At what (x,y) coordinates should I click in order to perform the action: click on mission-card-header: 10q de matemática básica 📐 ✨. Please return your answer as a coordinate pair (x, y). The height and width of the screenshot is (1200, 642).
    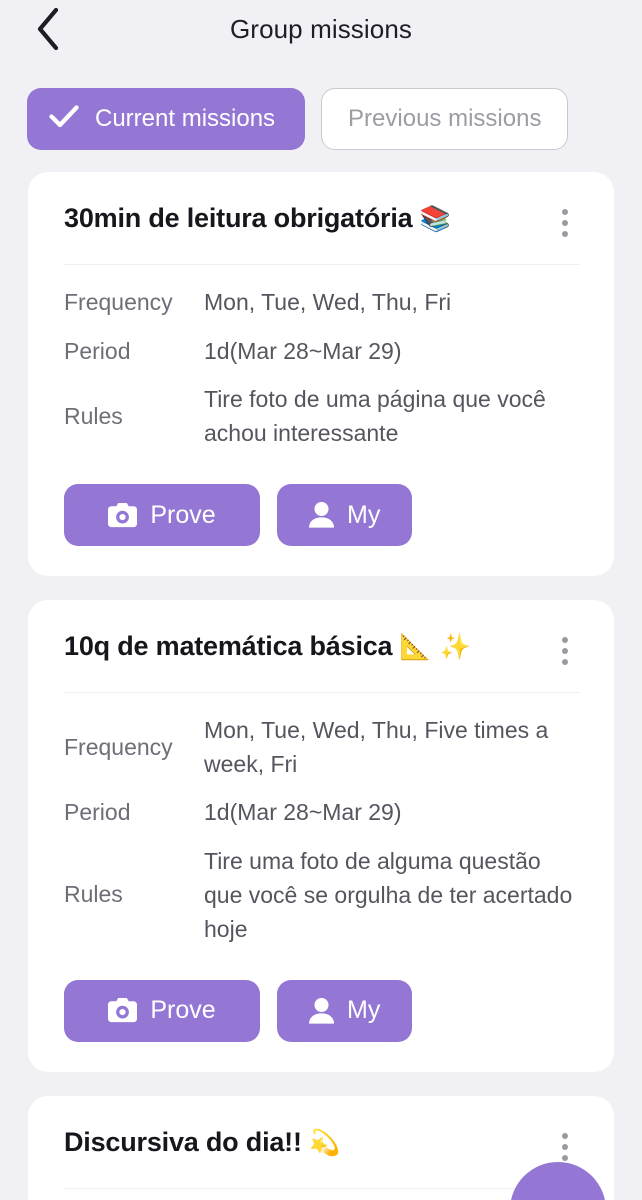
    Looking at the image, I should click on (322, 649).